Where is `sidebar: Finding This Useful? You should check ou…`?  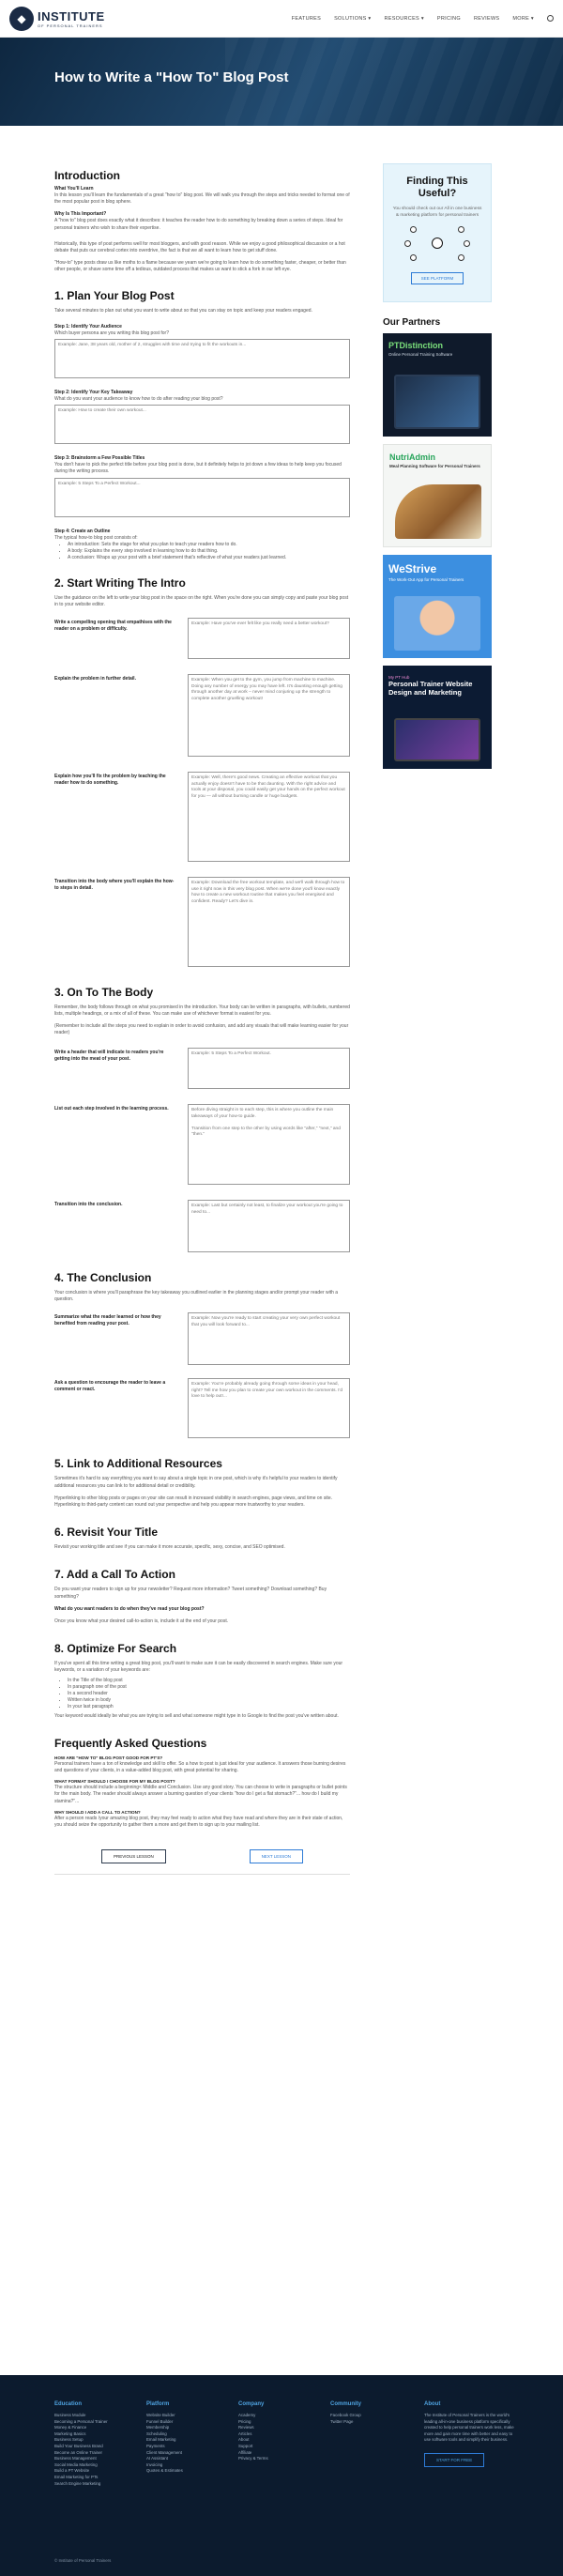 sidebar: Finding This Useful? You should check ou… is located at coordinates (437, 470).